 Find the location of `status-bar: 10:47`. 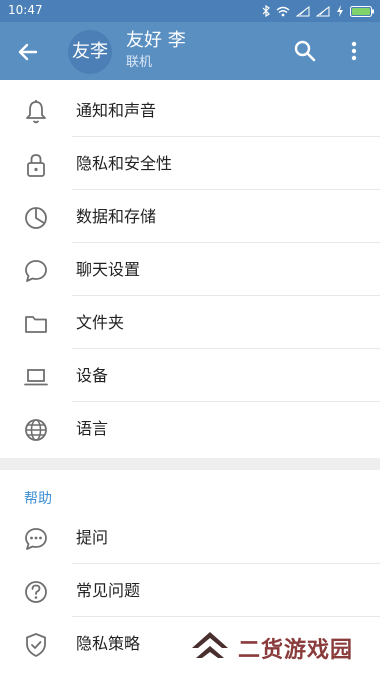

status-bar: 10:47 is located at coordinates (190, 11).